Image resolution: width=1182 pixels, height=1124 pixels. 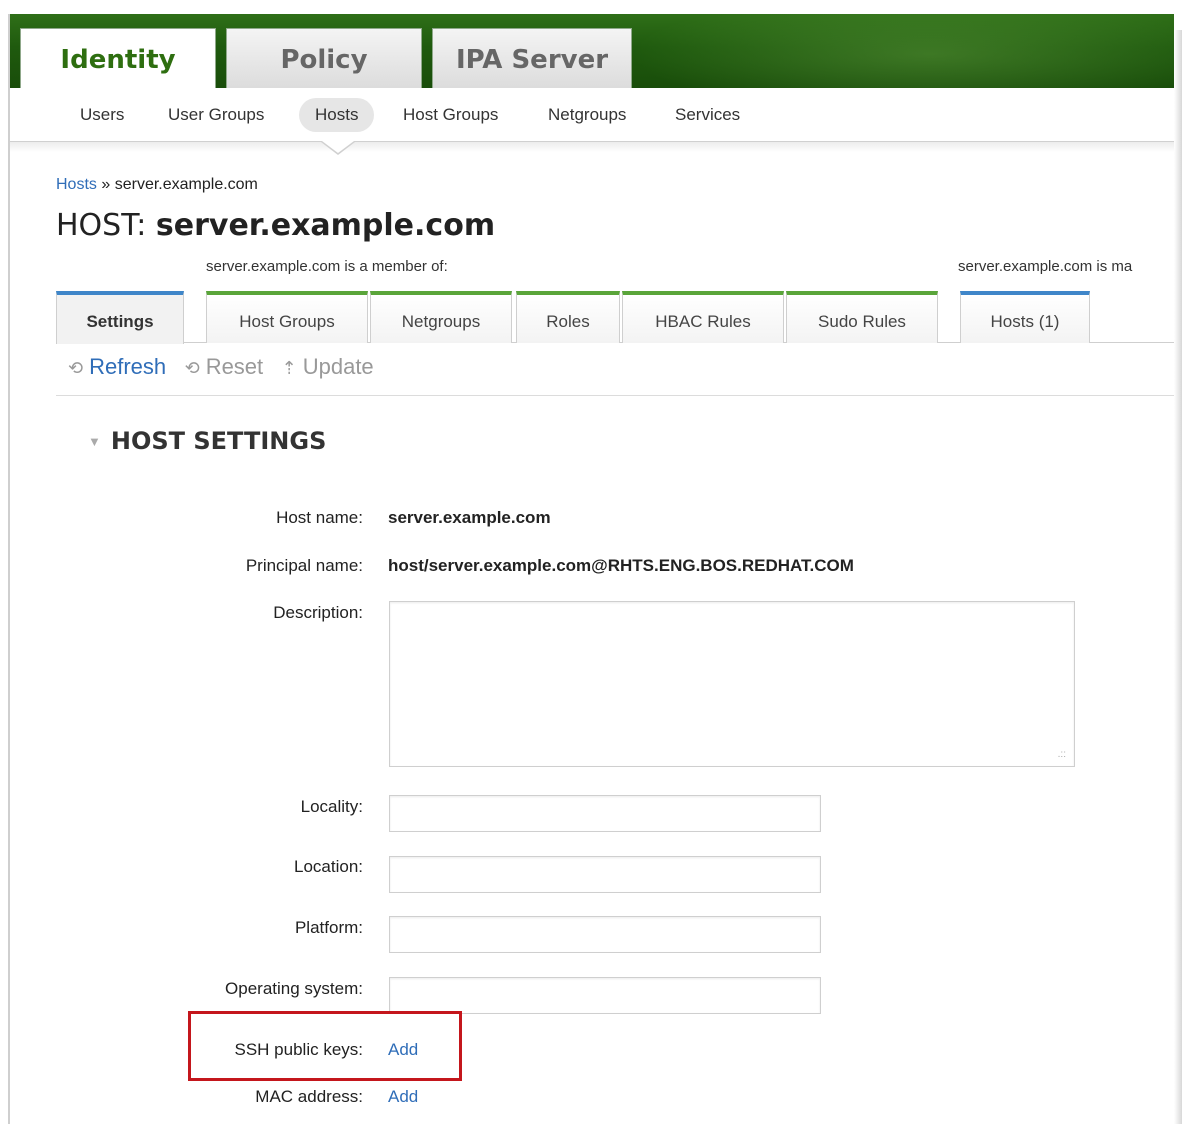 I want to click on operating-system-label: Operating system:, so click(x=294, y=988).